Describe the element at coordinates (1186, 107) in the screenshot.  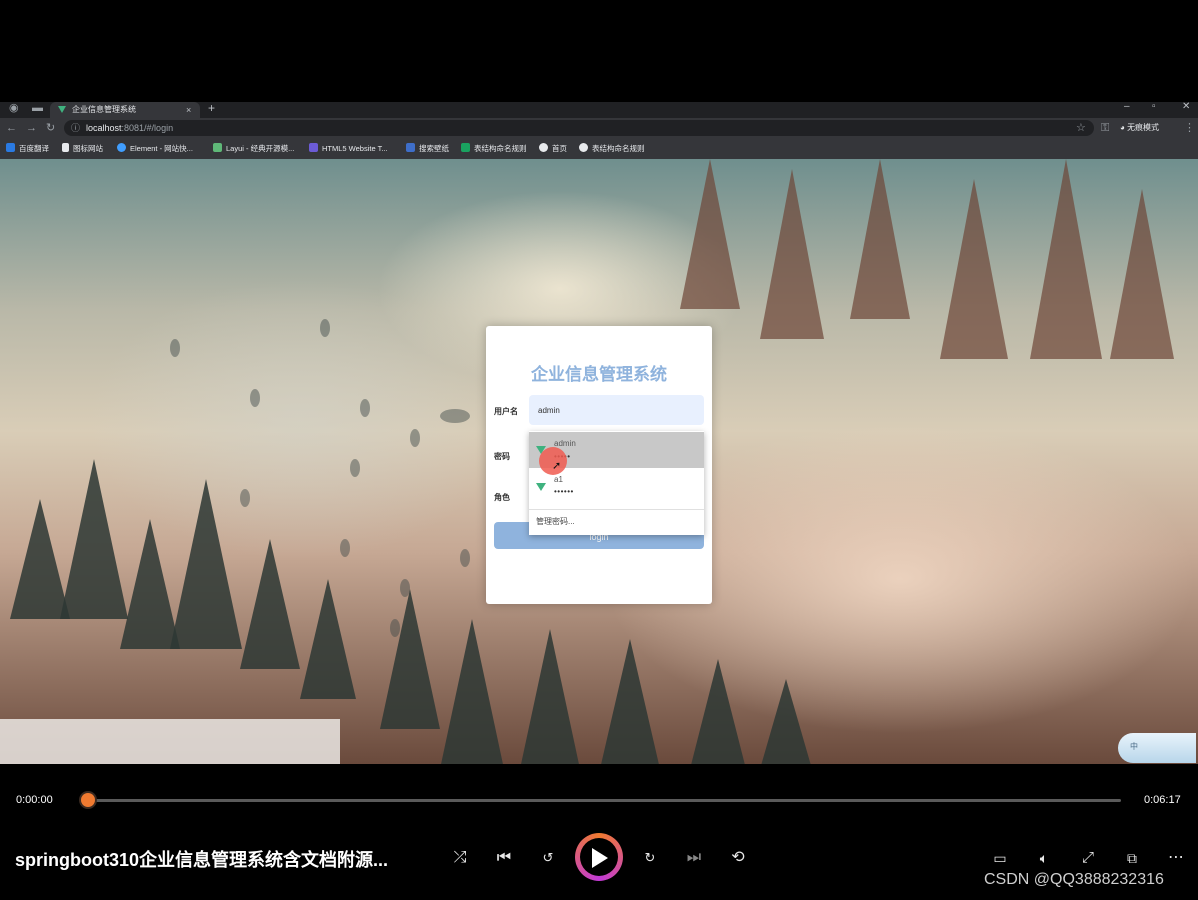
I see `close-window-icon: ✕` at that location.